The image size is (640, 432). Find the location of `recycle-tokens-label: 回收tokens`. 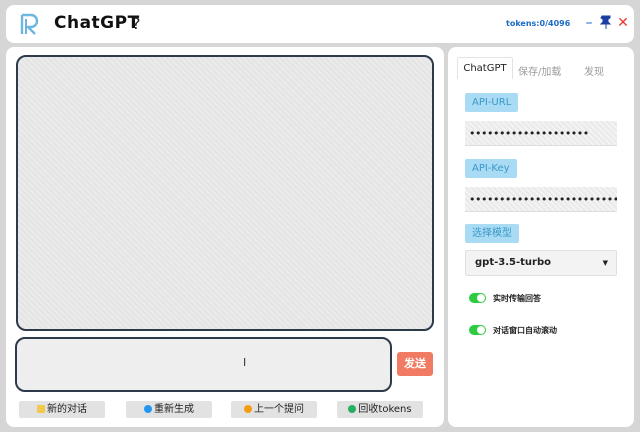

recycle-tokens-label: 回收tokens is located at coordinates (385, 409).